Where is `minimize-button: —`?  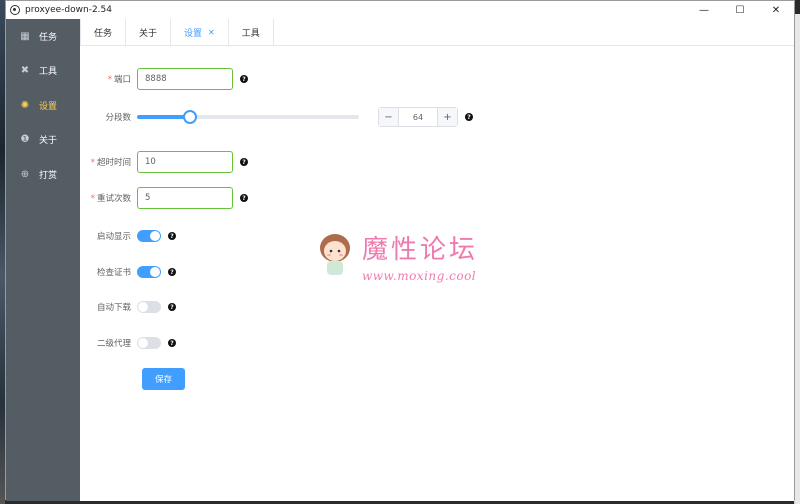 minimize-button: — is located at coordinates (704, 10).